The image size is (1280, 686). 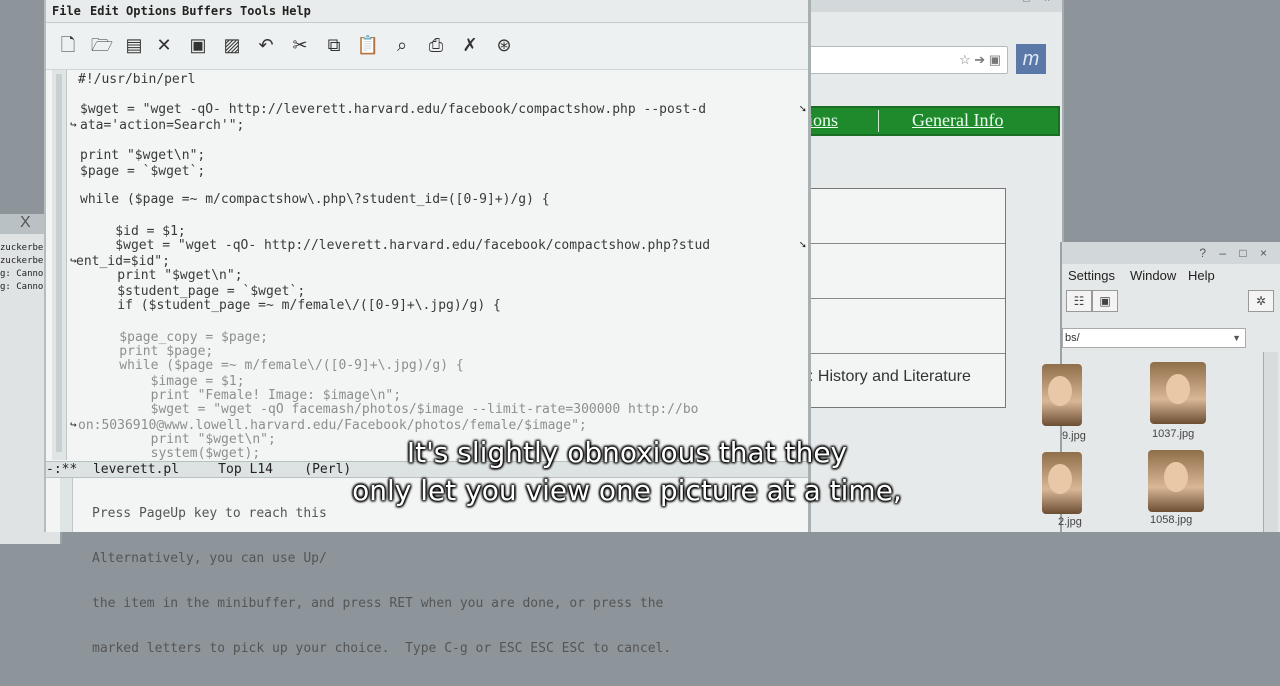 I want to click on thumbnail-label: 2.jpg, so click(x=1070, y=522).